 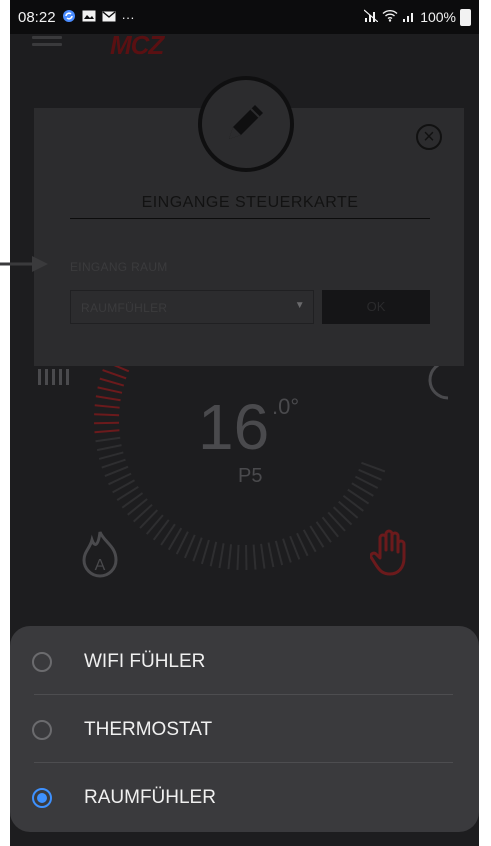 What do you see at coordinates (150, 797) in the screenshot?
I see `option-label: RAUMFÜHLER` at bounding box center [150, 797].